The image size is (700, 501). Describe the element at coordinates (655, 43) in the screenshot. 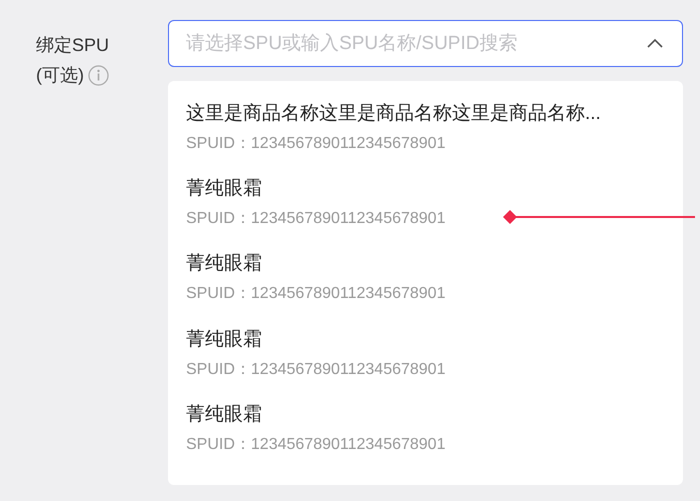

I see `chevron-icon` at that location.